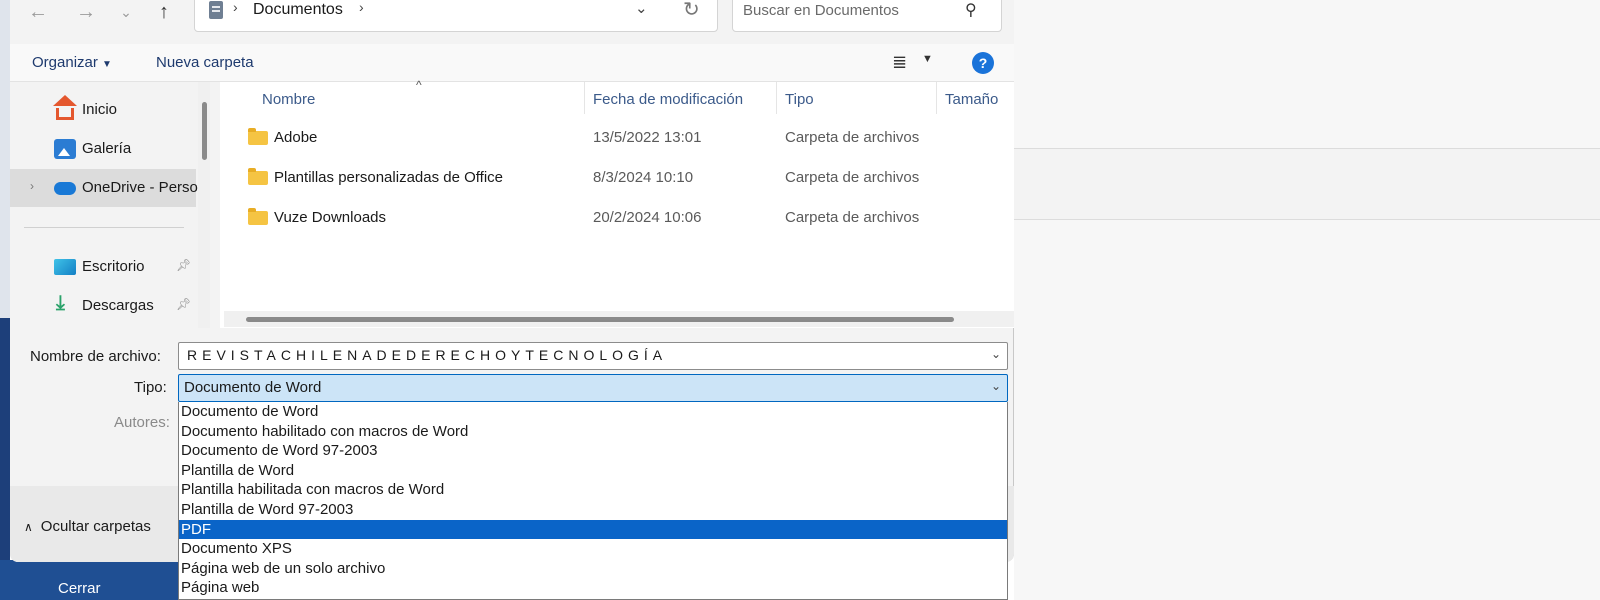 The width and height of the screenshot is (1600, 600). I want to click on expand-chevron-icon: ›, so click(32, 186).